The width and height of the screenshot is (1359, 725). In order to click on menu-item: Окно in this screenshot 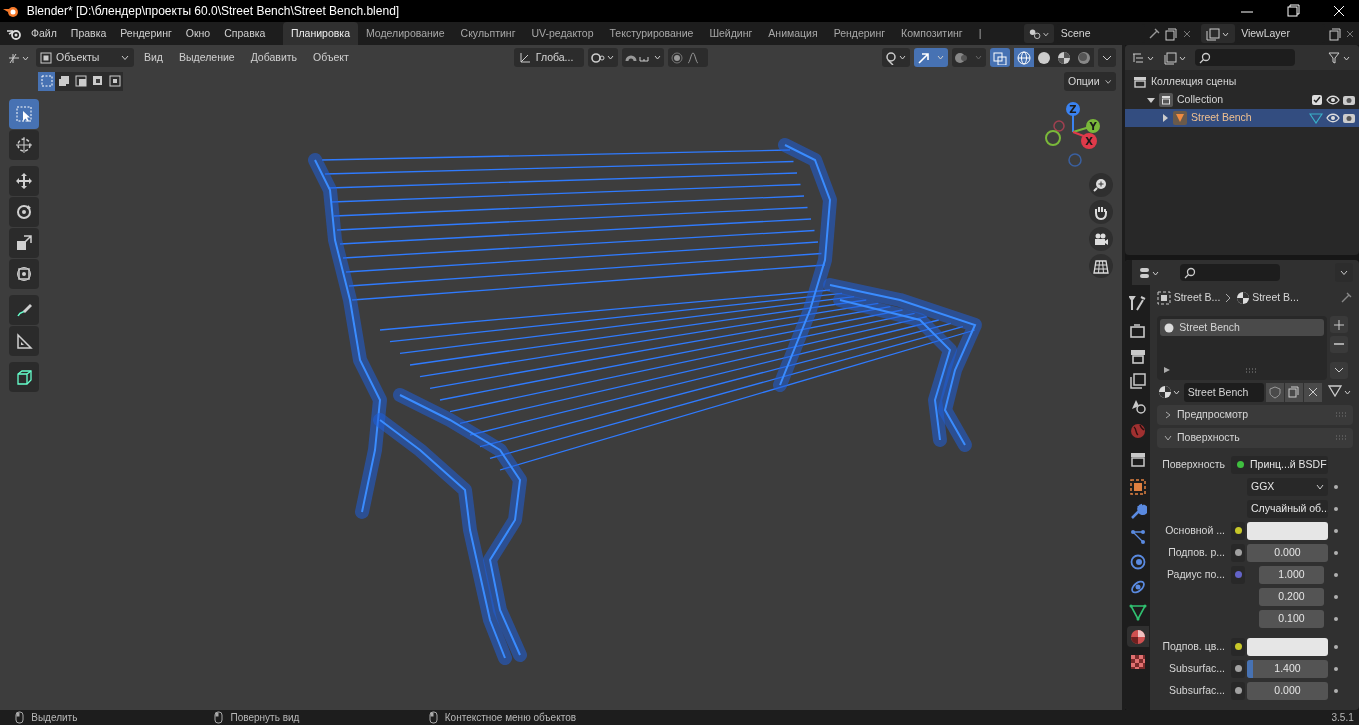, I will do `click(198, 33)`.